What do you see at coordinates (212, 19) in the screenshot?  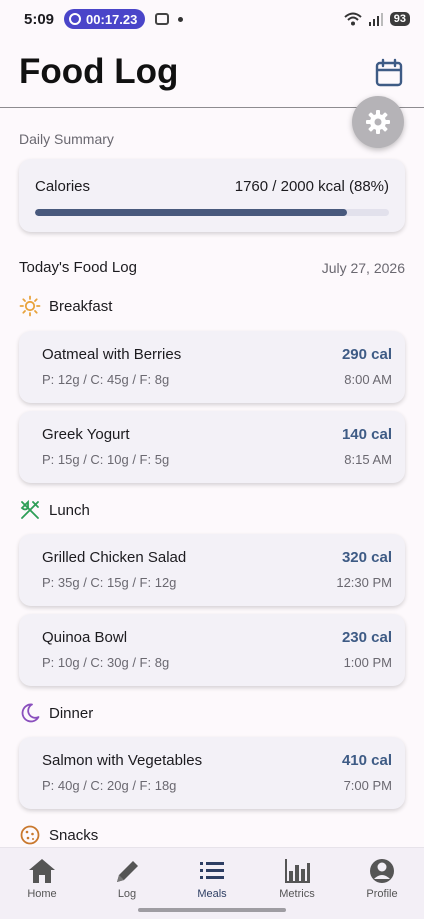 I see `status-bar: 5:09 00:17.23 93` at bounding box center [212, 19].